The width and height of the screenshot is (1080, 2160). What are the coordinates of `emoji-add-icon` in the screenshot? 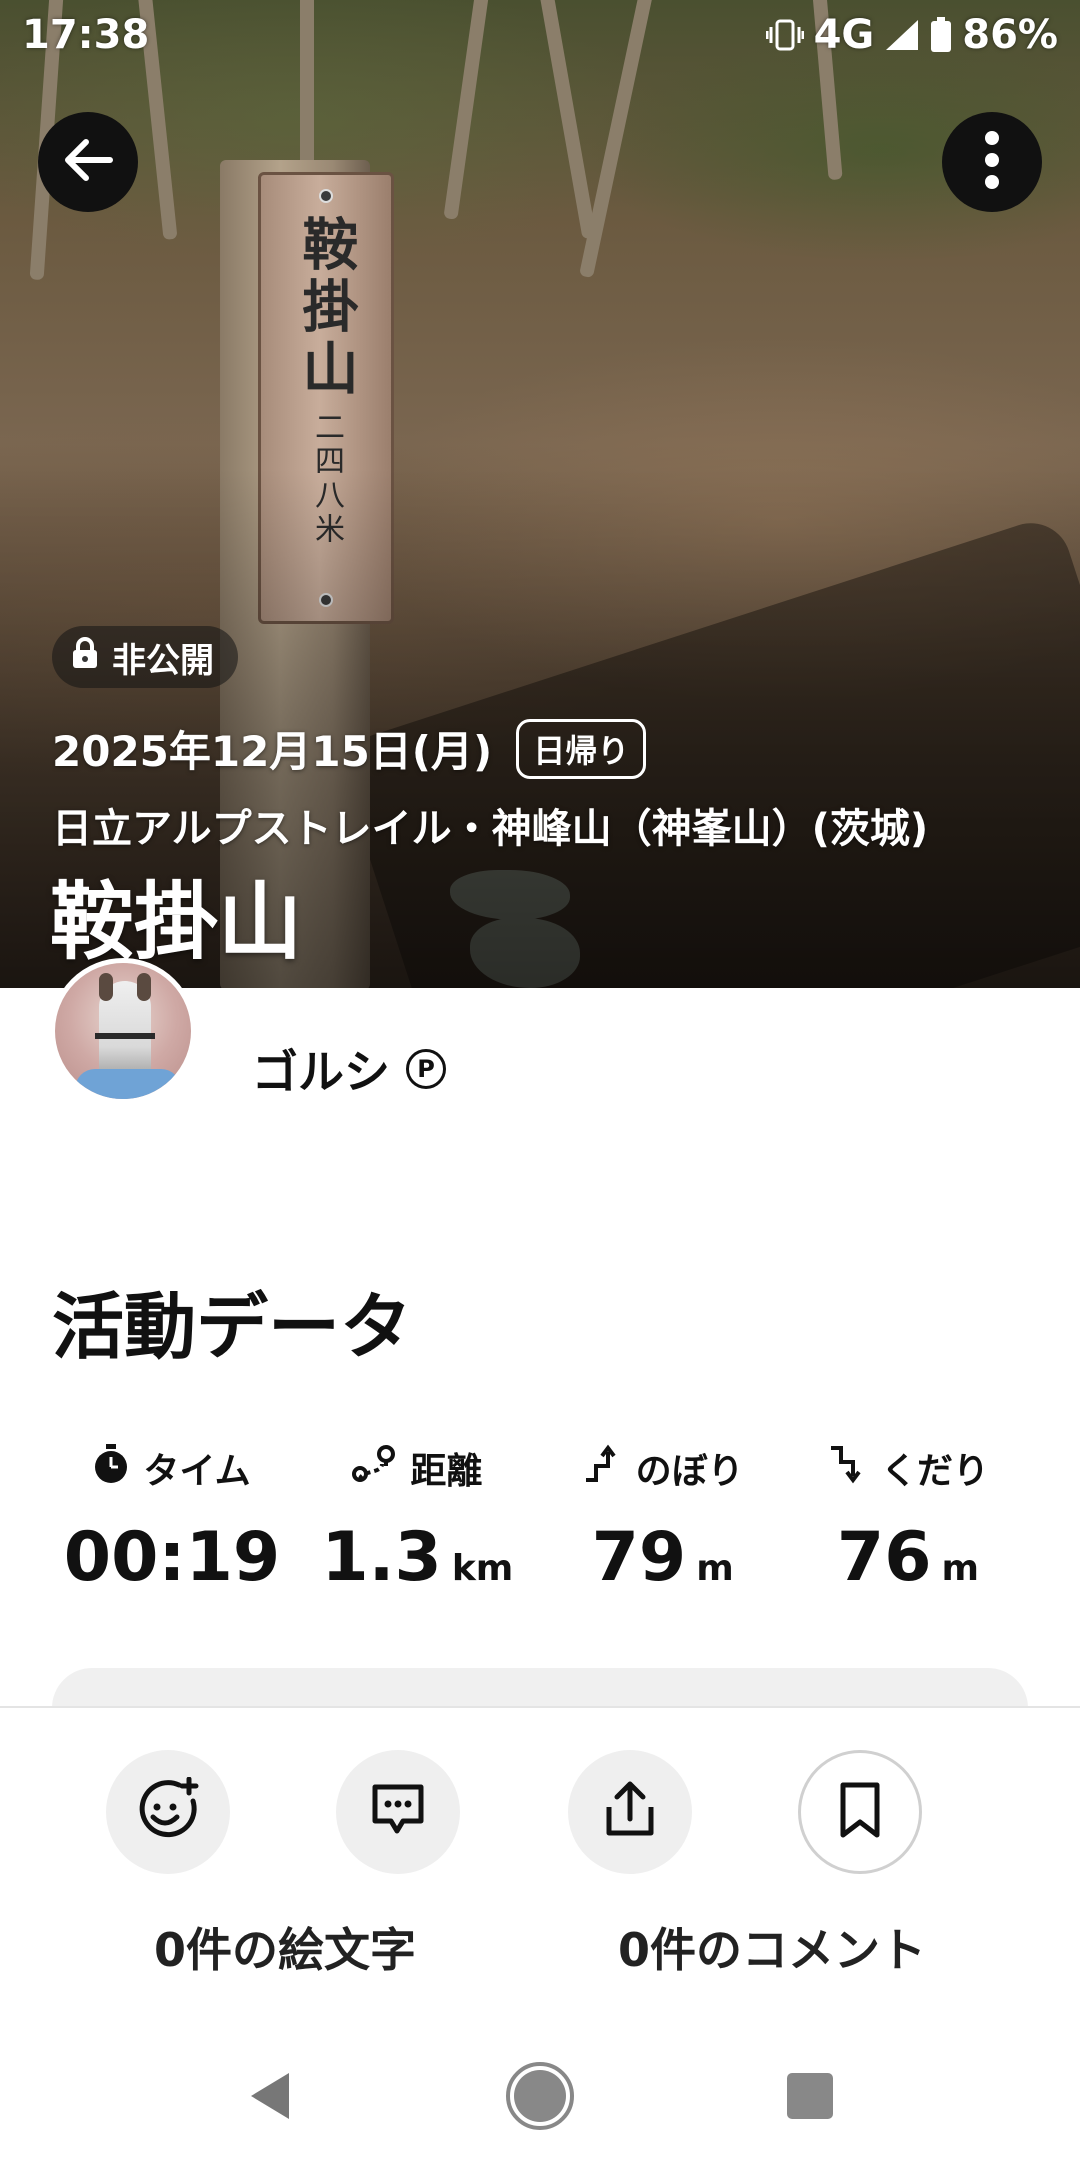 It's located at (168, 1811).